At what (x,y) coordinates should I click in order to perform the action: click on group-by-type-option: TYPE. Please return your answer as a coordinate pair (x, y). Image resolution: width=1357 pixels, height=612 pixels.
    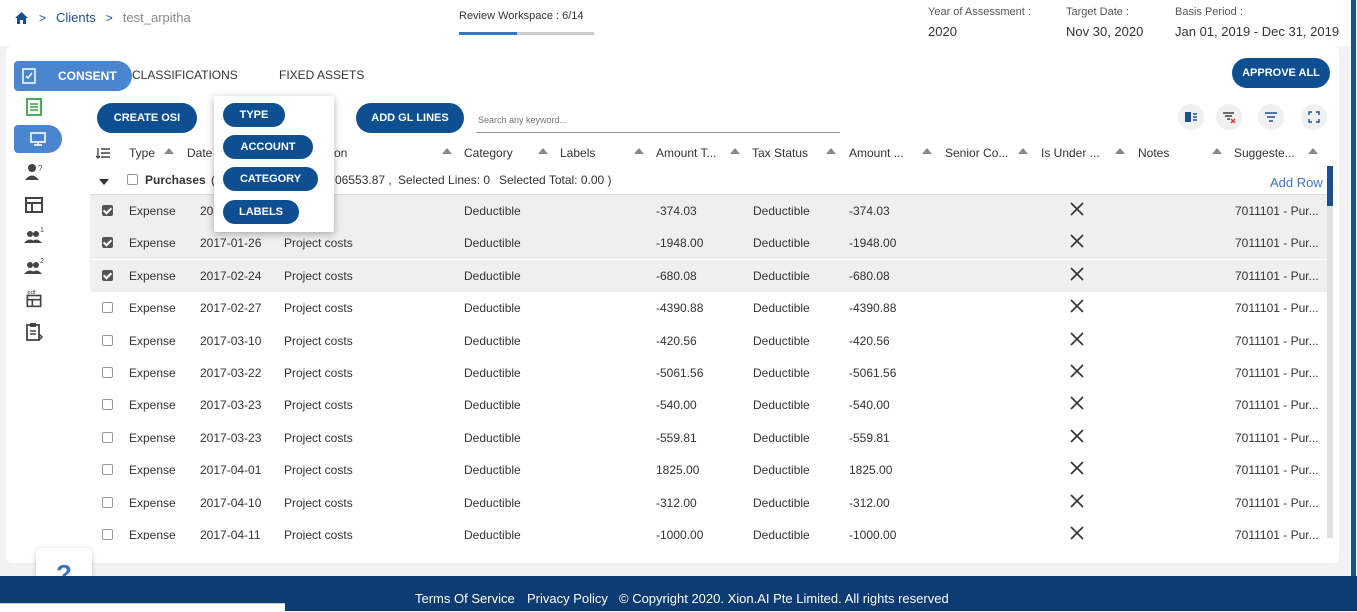
    Looking at the image, I should click on (254, 115).